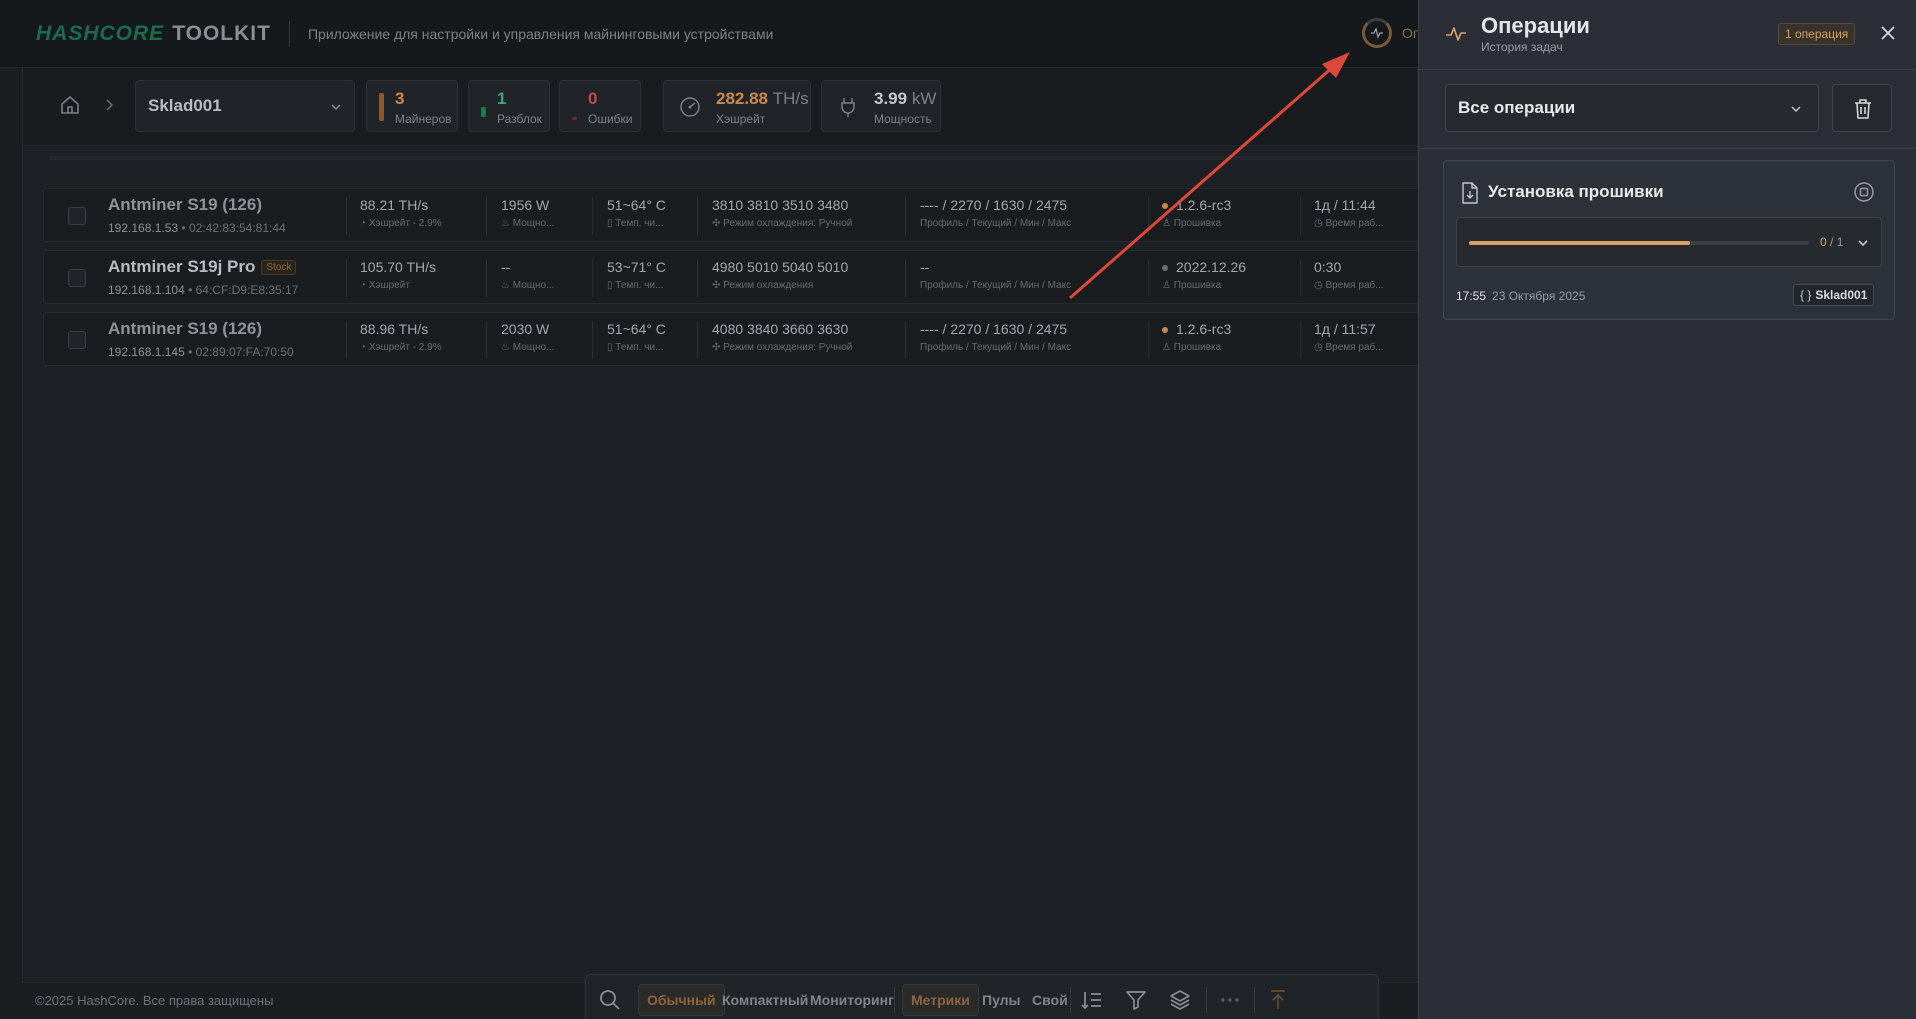 The image size is (1916, 1019). What do you see at coordinates (289, 33) in the screenshot?
I see `header-divider` at bounding box center [289, 33].